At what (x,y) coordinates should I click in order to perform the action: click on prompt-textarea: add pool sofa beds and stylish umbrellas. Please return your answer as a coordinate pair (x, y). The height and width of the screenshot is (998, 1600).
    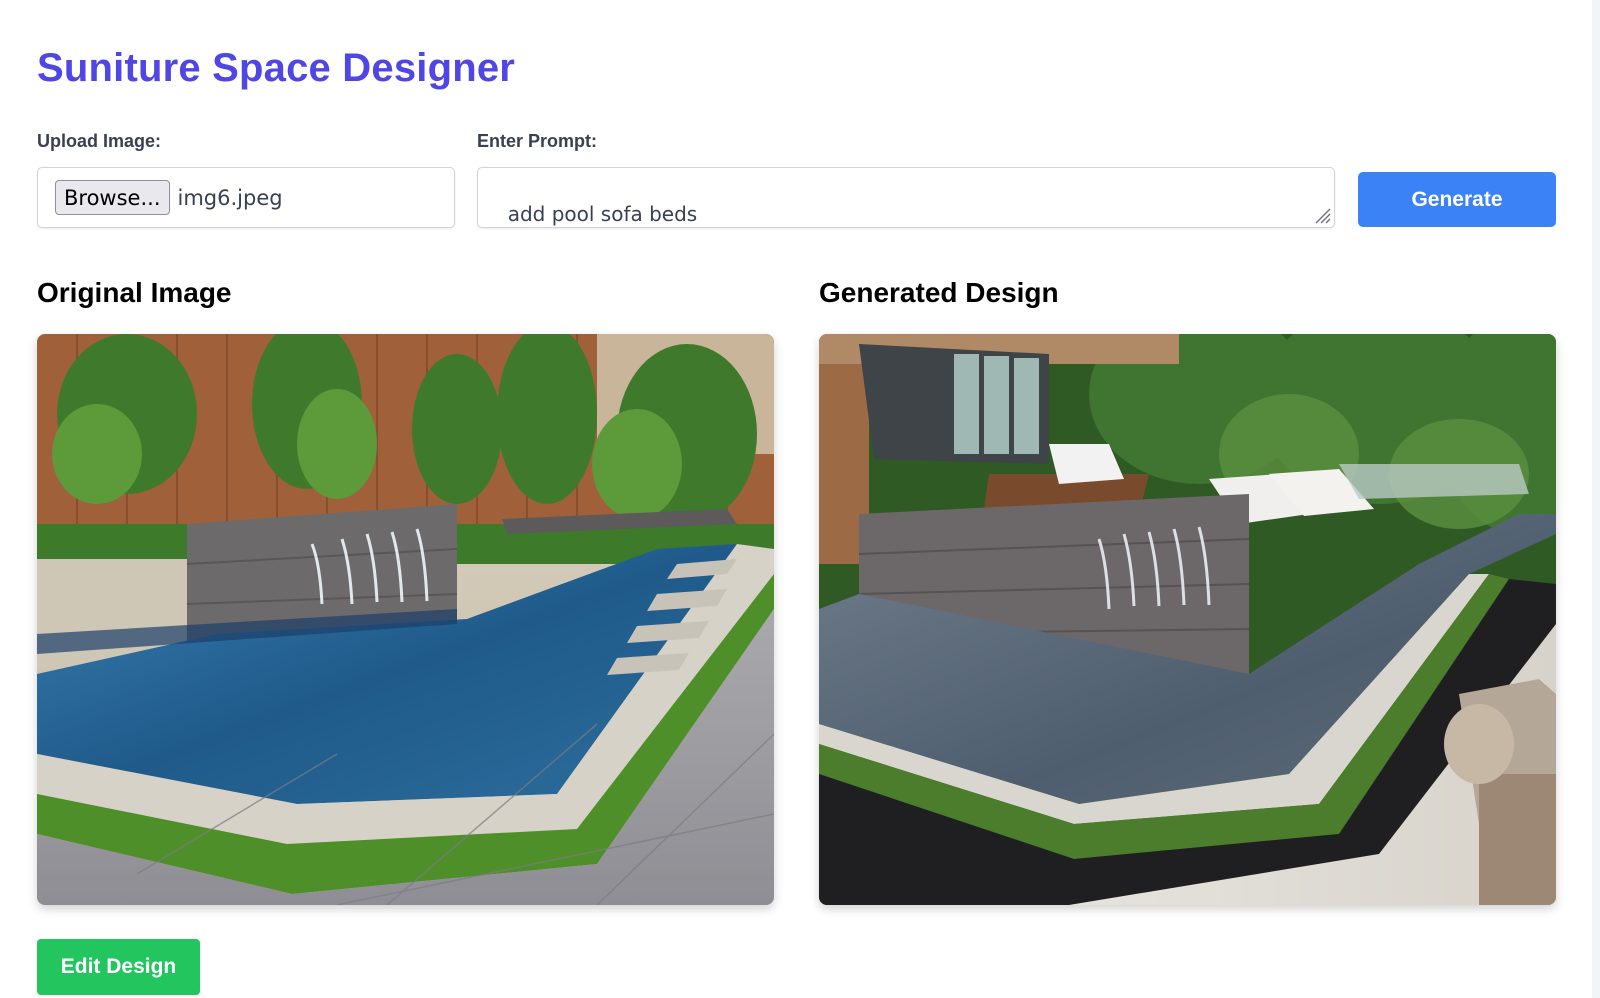
    Looking at the image, I should click on (906, 197).